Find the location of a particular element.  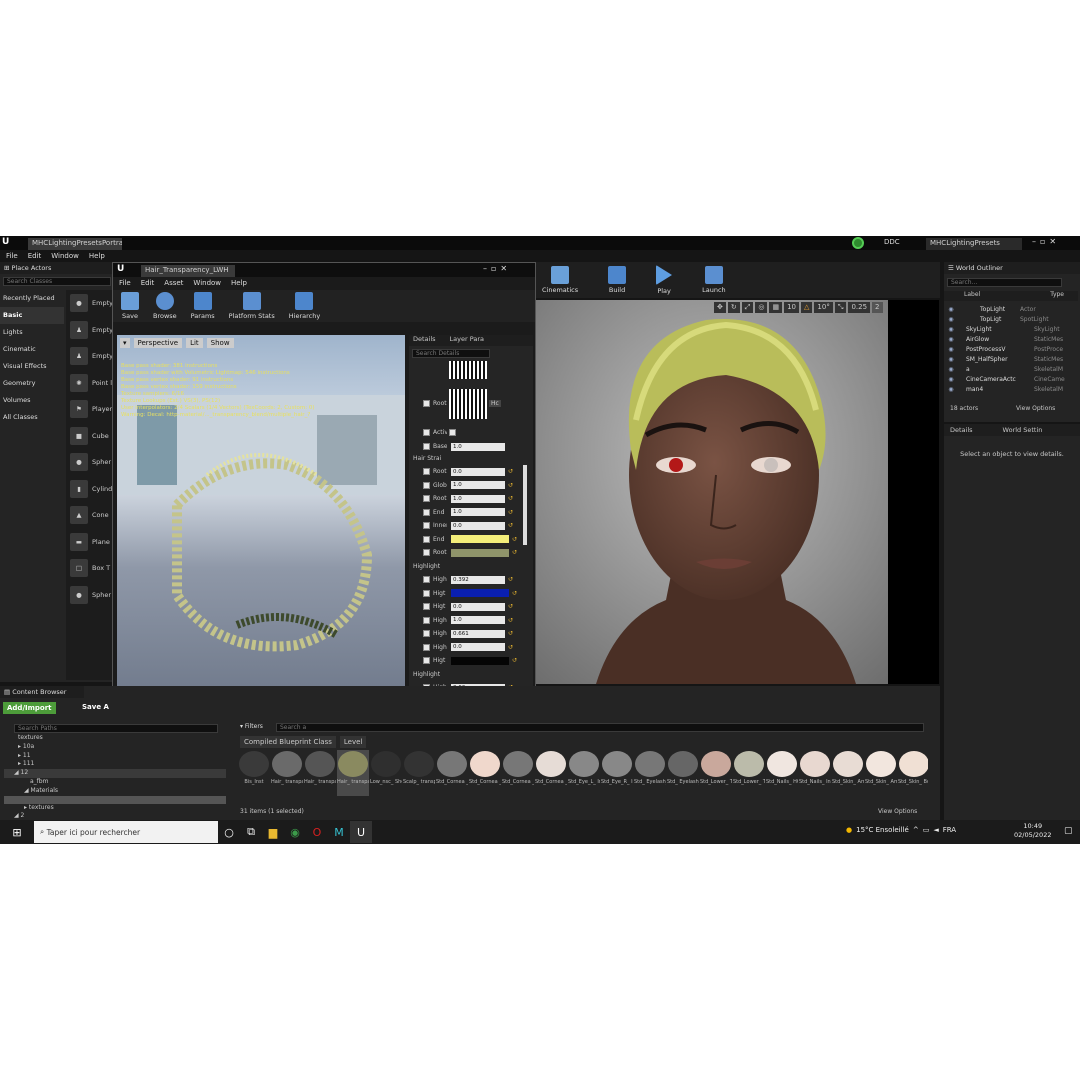

hierarchy-button: Hierarchy is located at coordinates (304, 306).